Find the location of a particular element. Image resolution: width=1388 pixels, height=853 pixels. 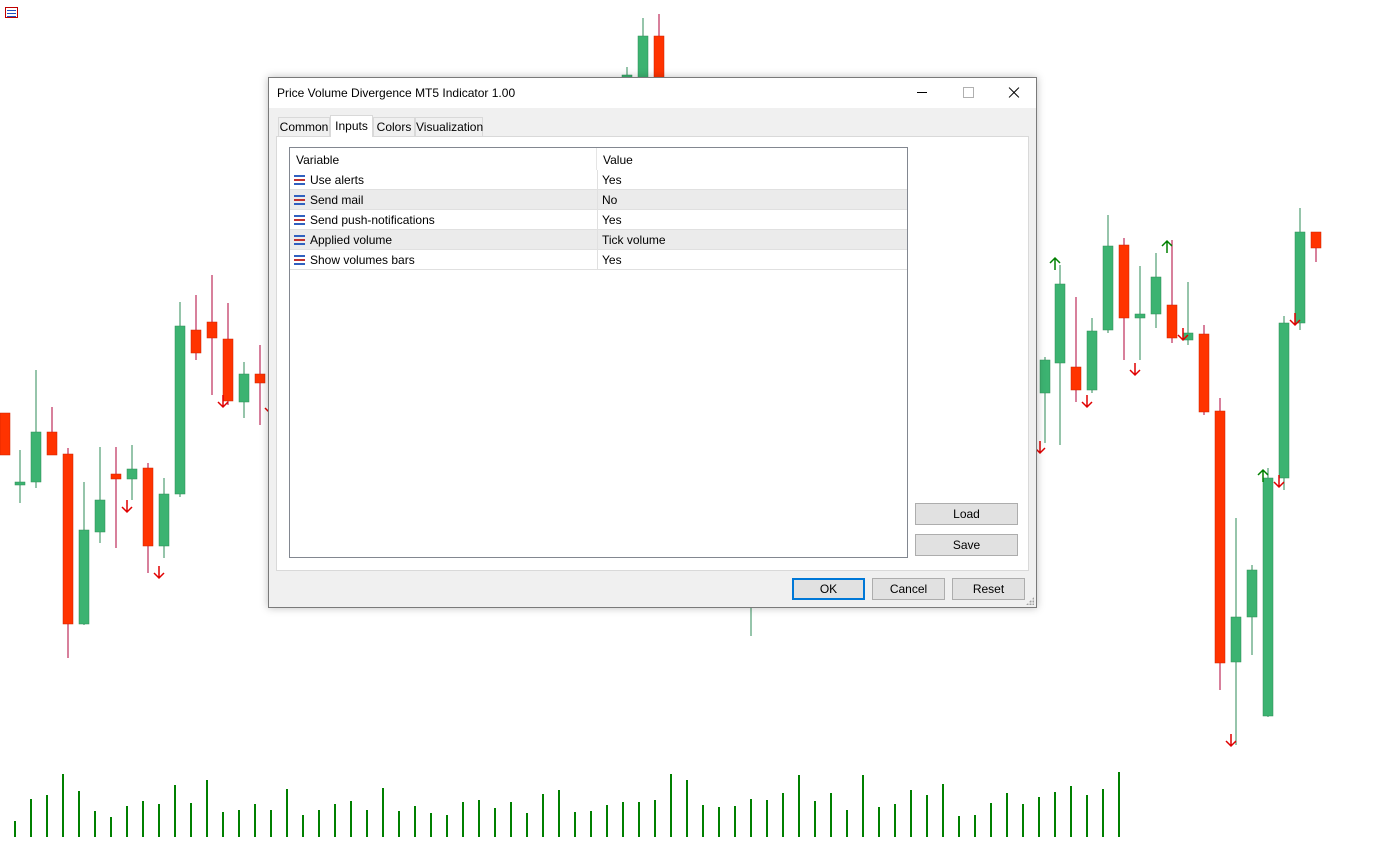

variable-name: Use alerts is located at coordinates (337, 180).